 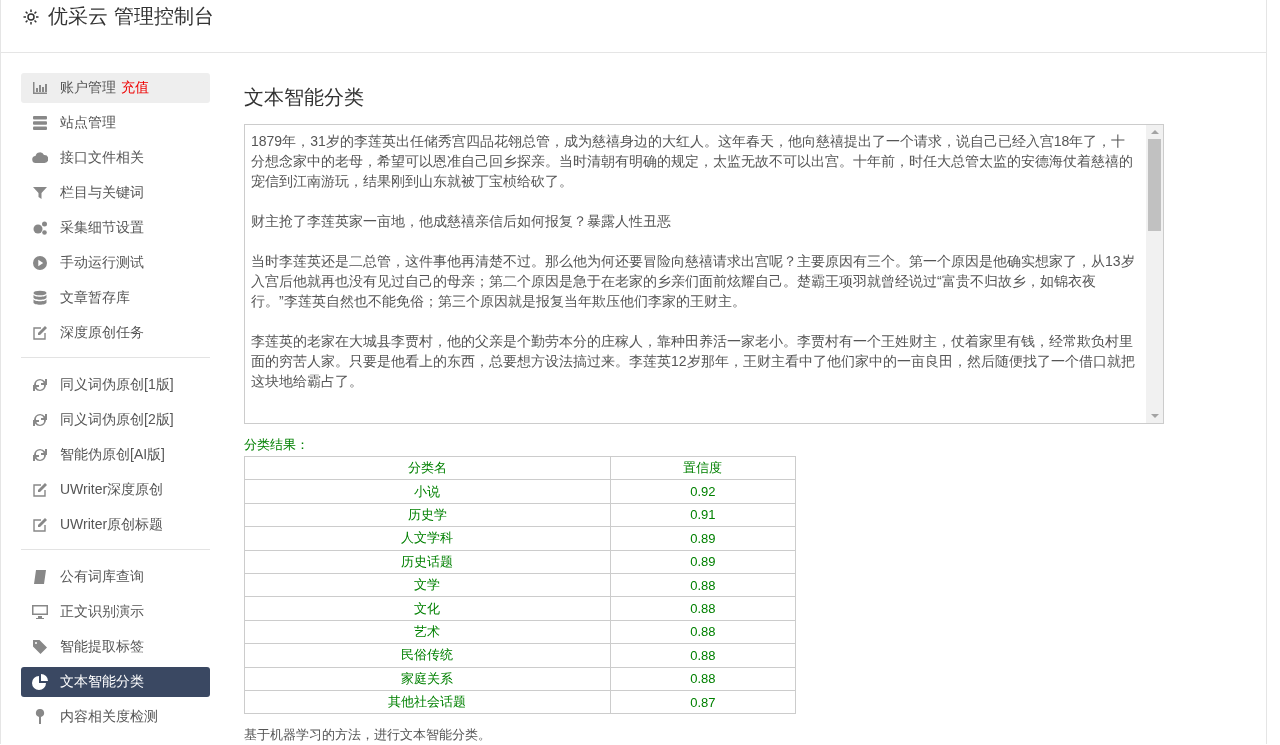 I want to click on paragraph: 财主抢了李莲英家一亩地，他成慈禧亲信后如何报复？暴露人性丑恶, so click(x=461, y=221).